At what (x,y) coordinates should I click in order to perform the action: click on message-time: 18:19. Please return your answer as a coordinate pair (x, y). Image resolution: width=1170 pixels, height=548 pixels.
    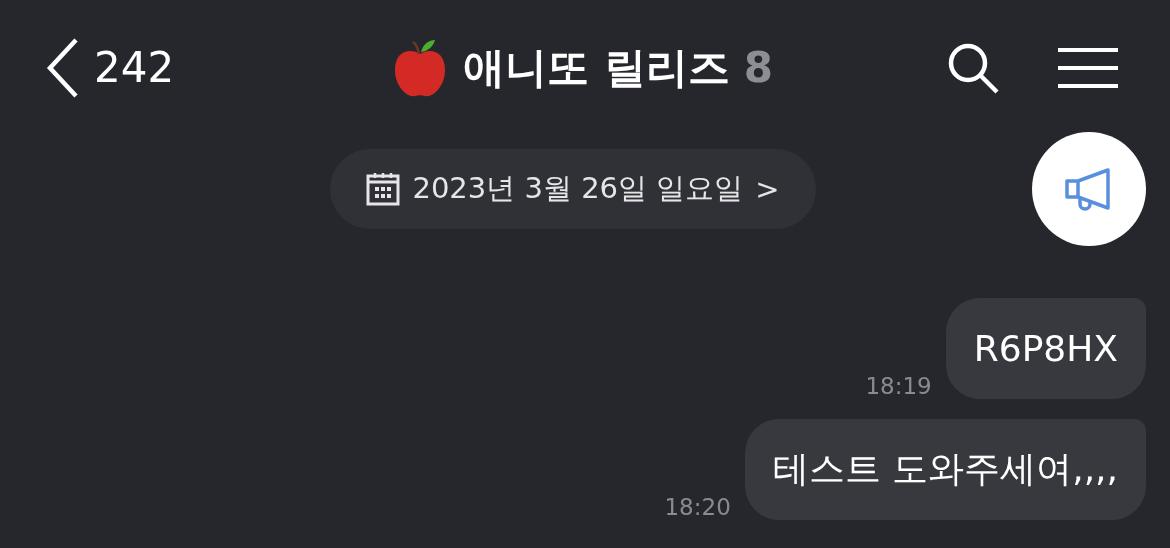
    Looking at the image, I should click on (898, 386).